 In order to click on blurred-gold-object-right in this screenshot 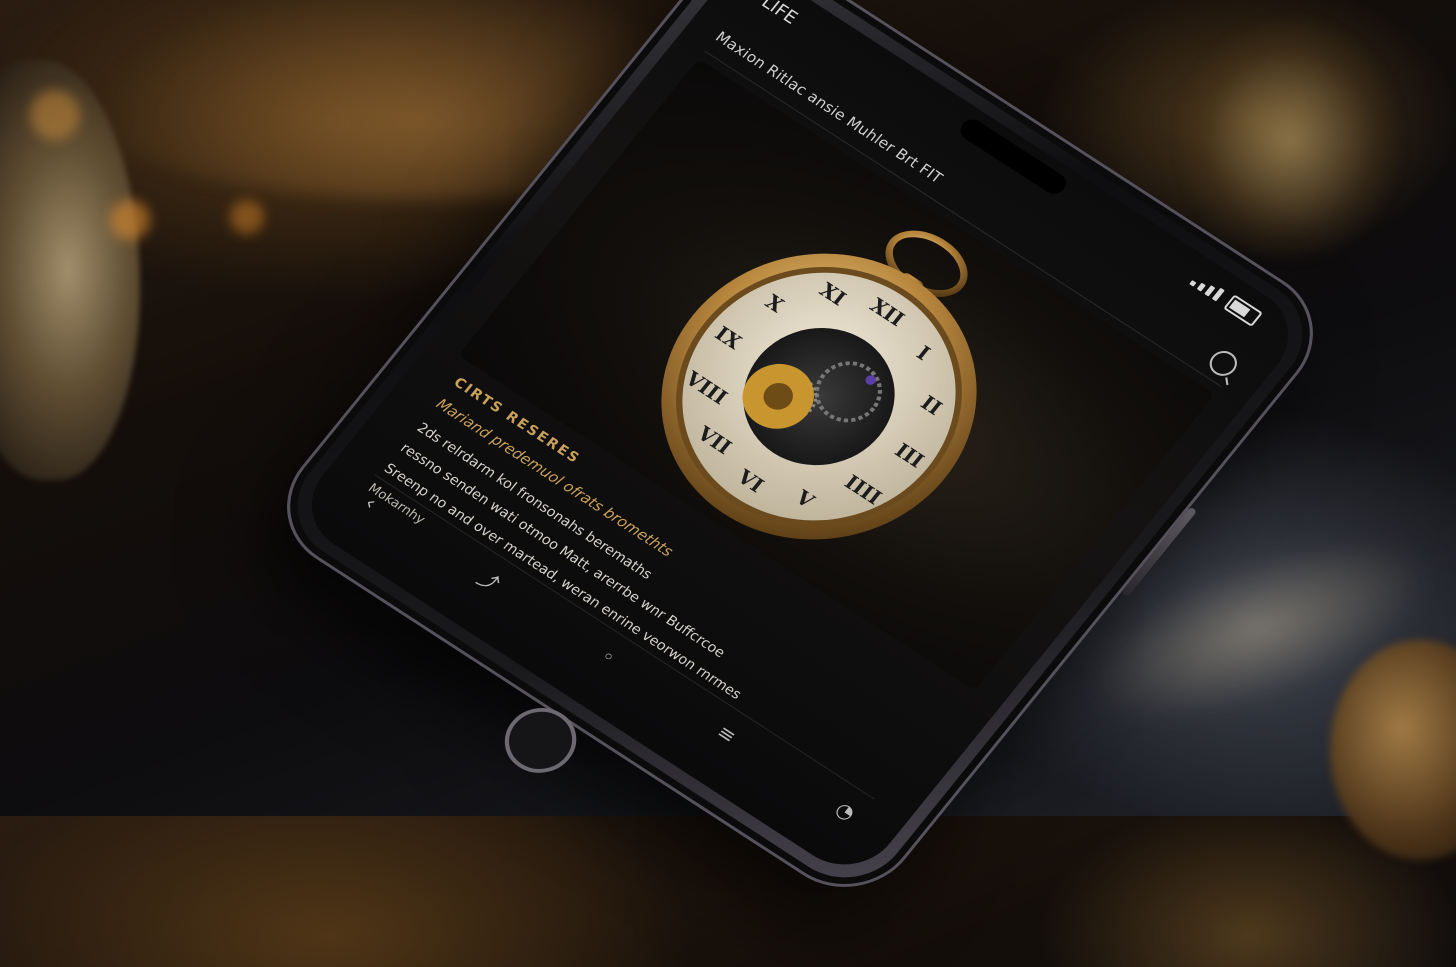, I will do `click(1290, 140)`.